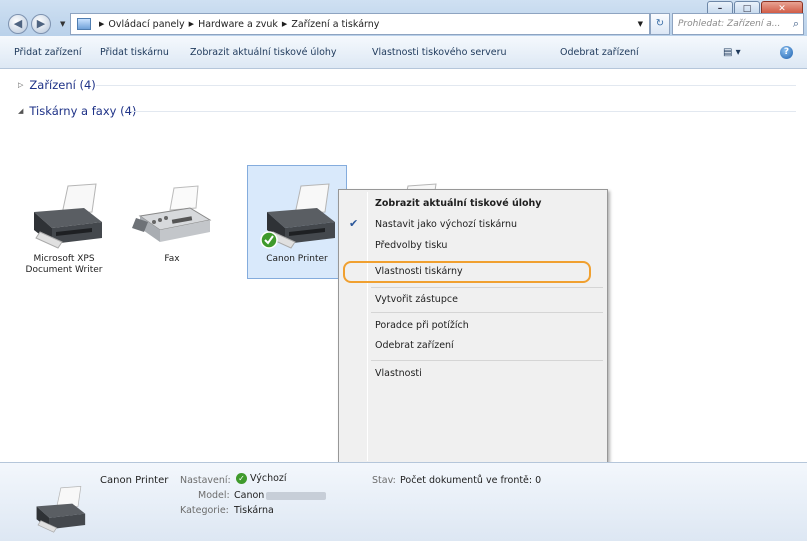 The width and height of the screenshot is (807, 541). What do you see at coordinates (48, 52) in the screenshot?
I see `add-device-button: Přidat zařízení` at bounding box center [48, 52].